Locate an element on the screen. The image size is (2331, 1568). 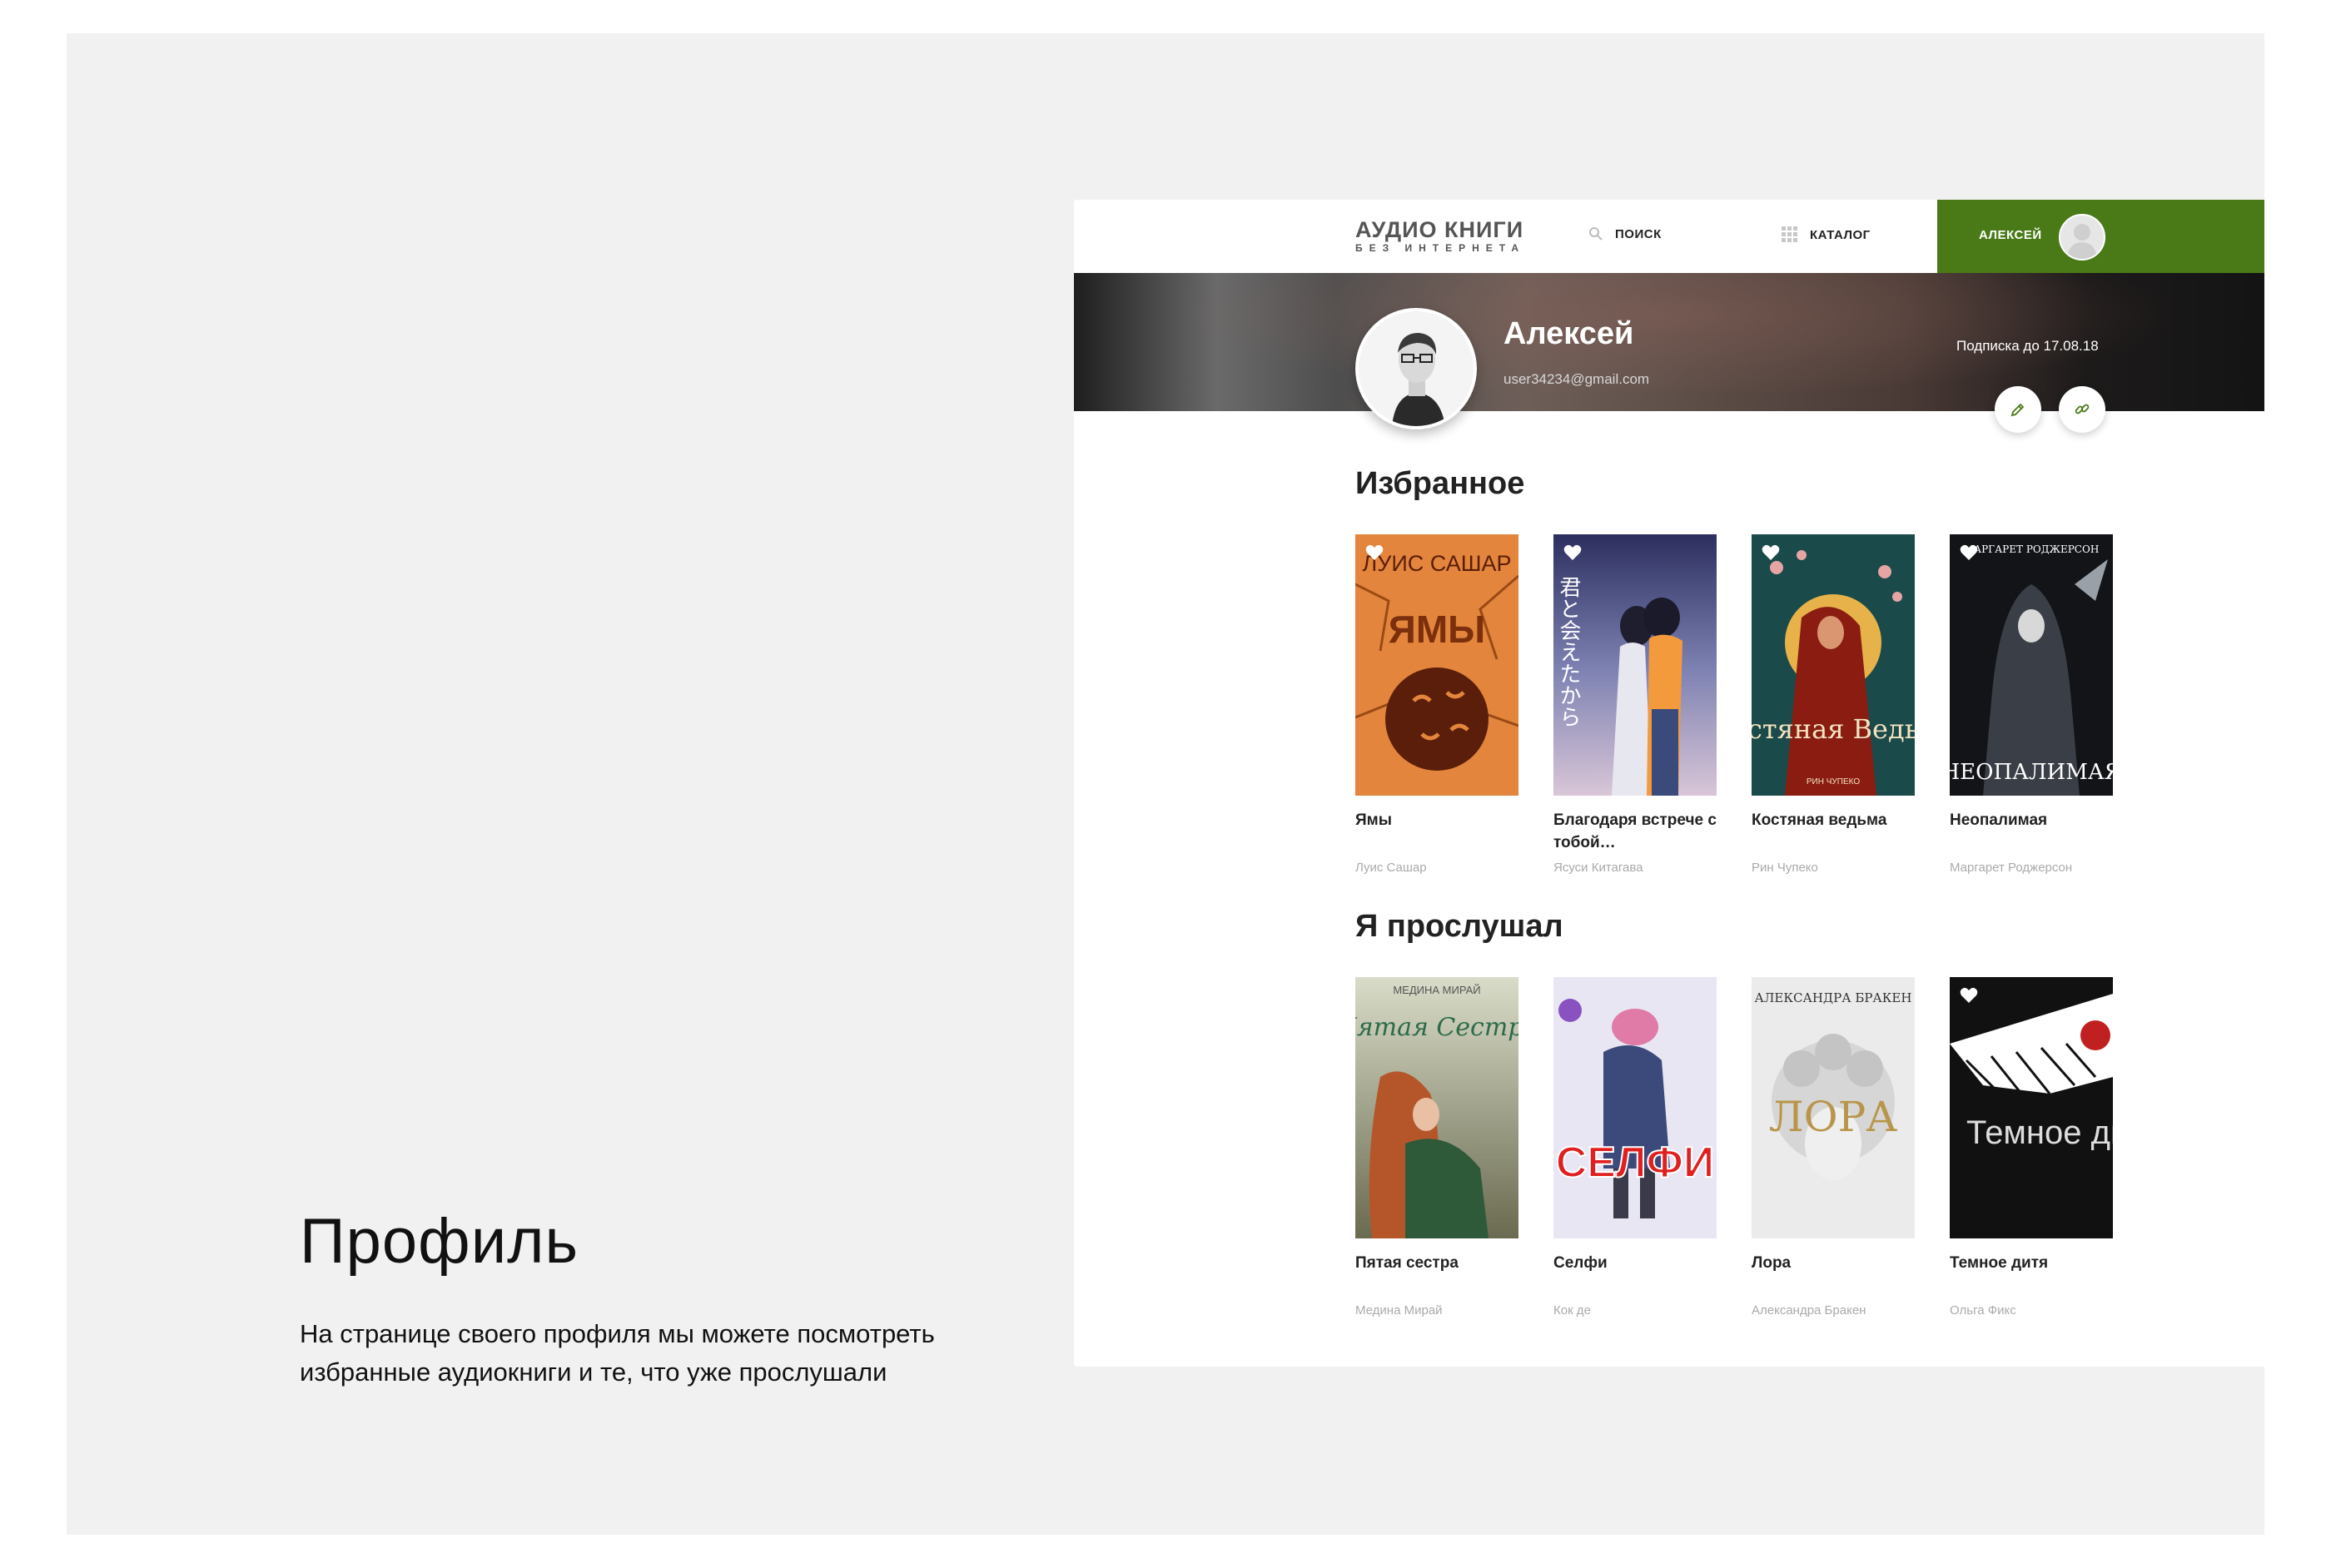
cover-title-text: Костяная Ведьма is located at coordinates (1833, 729).